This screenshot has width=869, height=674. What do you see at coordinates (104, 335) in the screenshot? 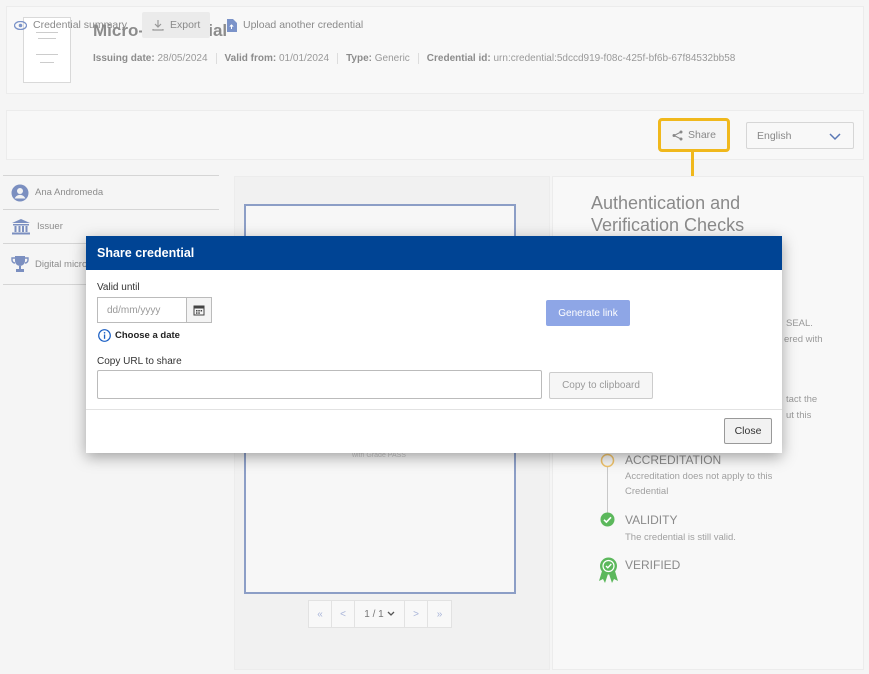
I see `info-icon` at bounding box center [104, 335].